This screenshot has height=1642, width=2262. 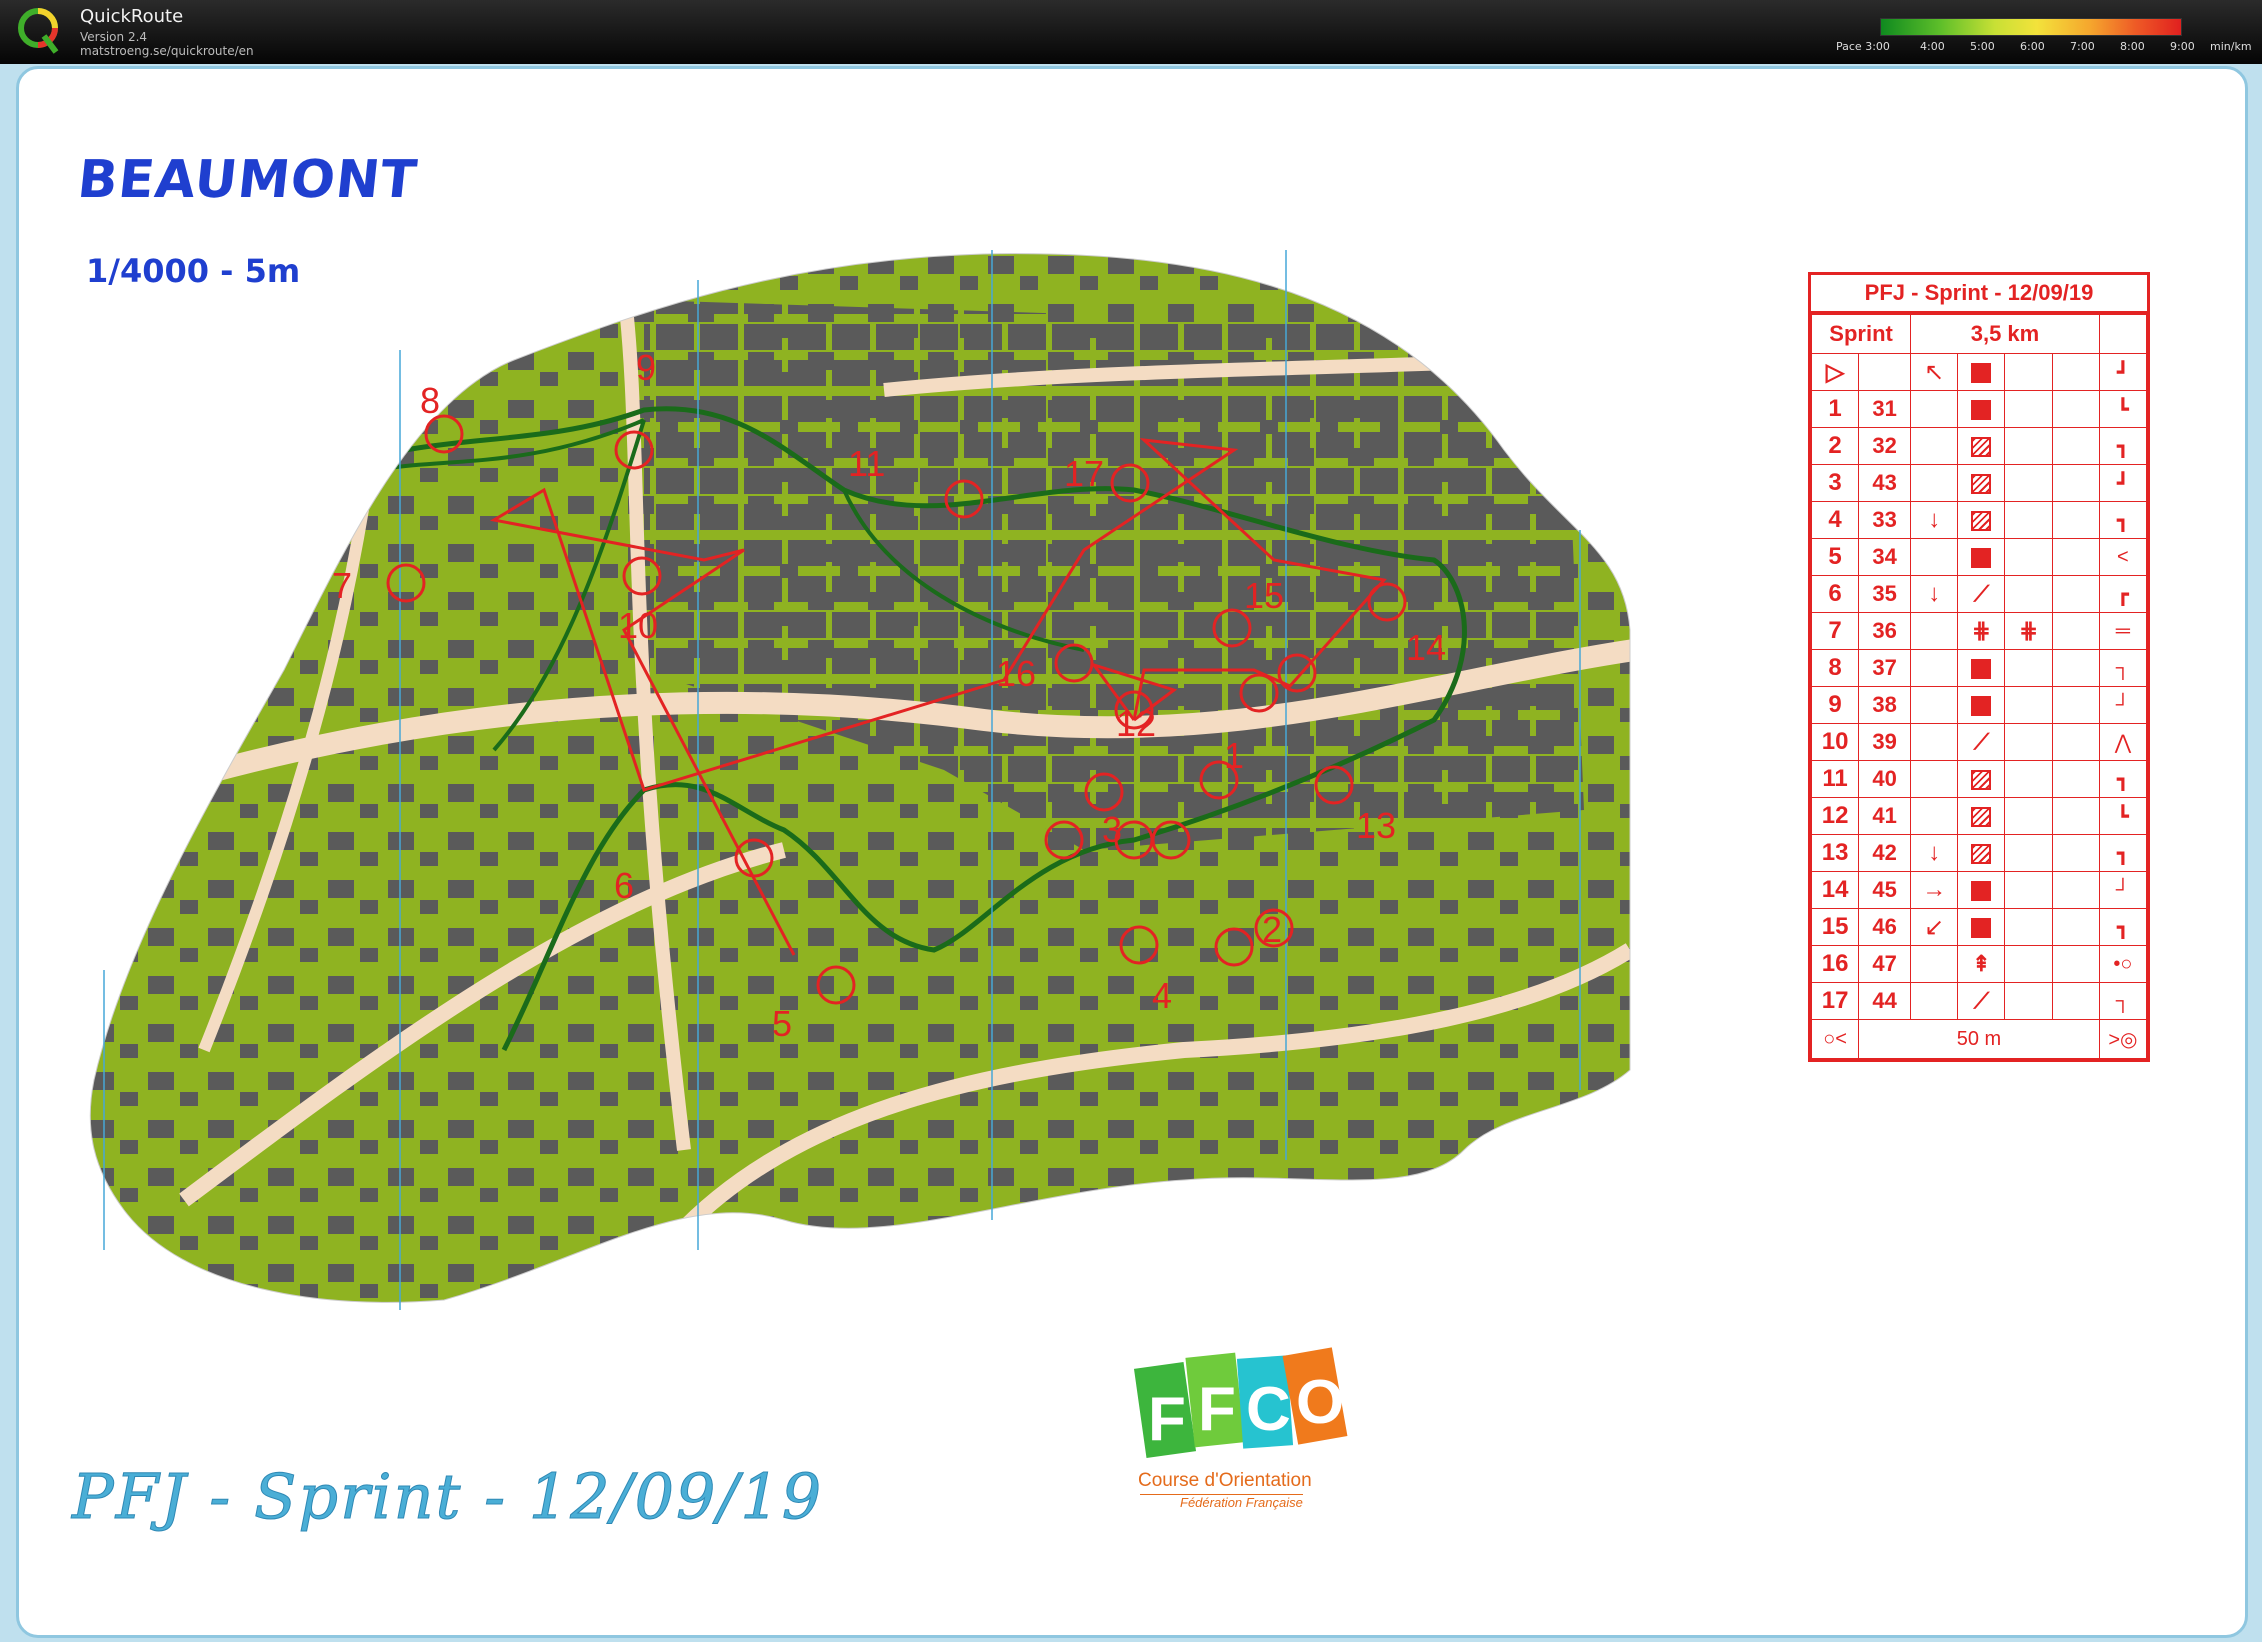 What do you see at coordinates (132, 16) in the screenshot?
I see `app-name: QuickRoute` at bounding box center [132, 16].